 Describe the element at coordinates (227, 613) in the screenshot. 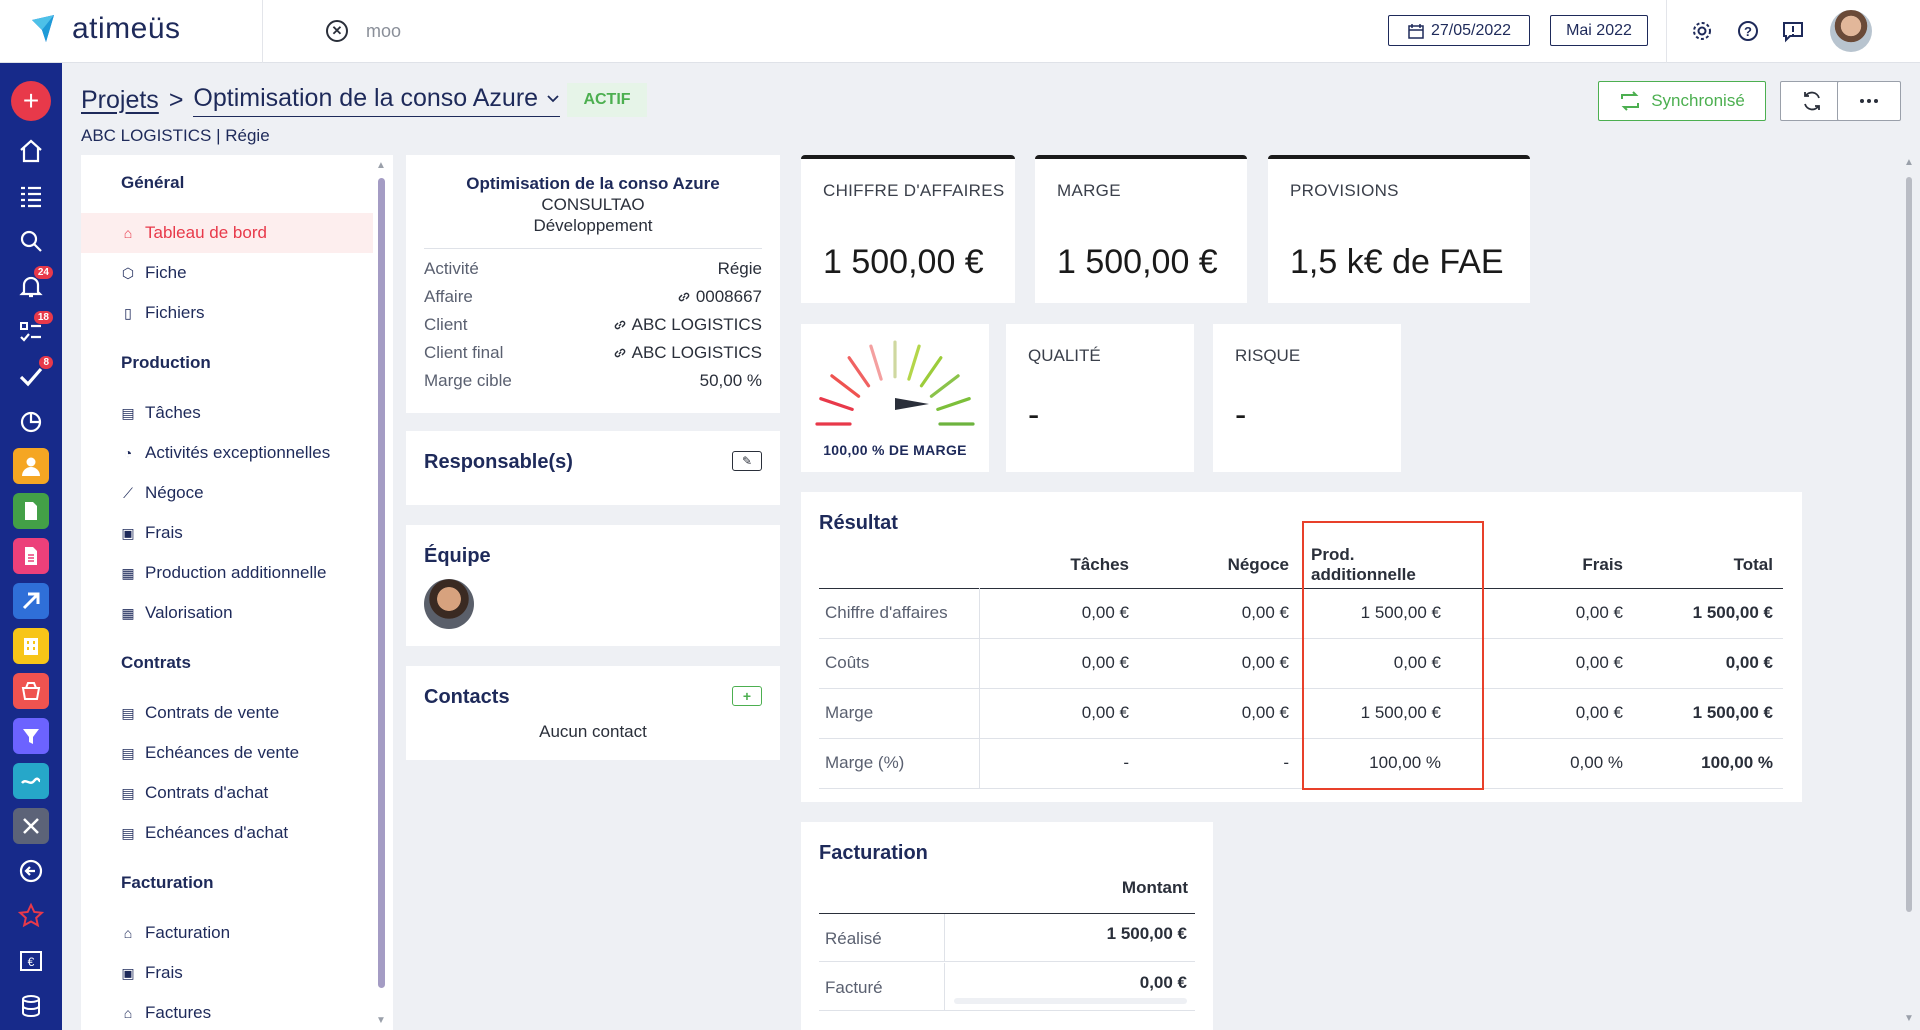

I see `nav-item-valorisation: ▦ Valorisation` at that location.